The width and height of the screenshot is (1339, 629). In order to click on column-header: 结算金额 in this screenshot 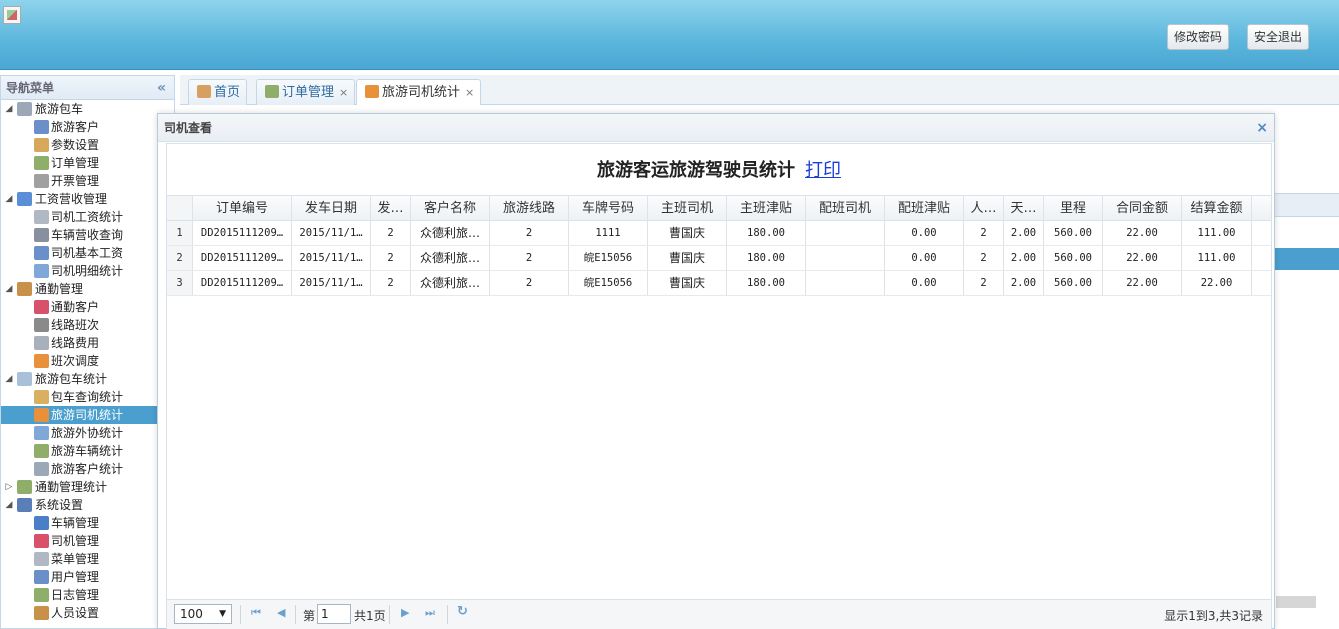, I will do `click(1217, 208)`.